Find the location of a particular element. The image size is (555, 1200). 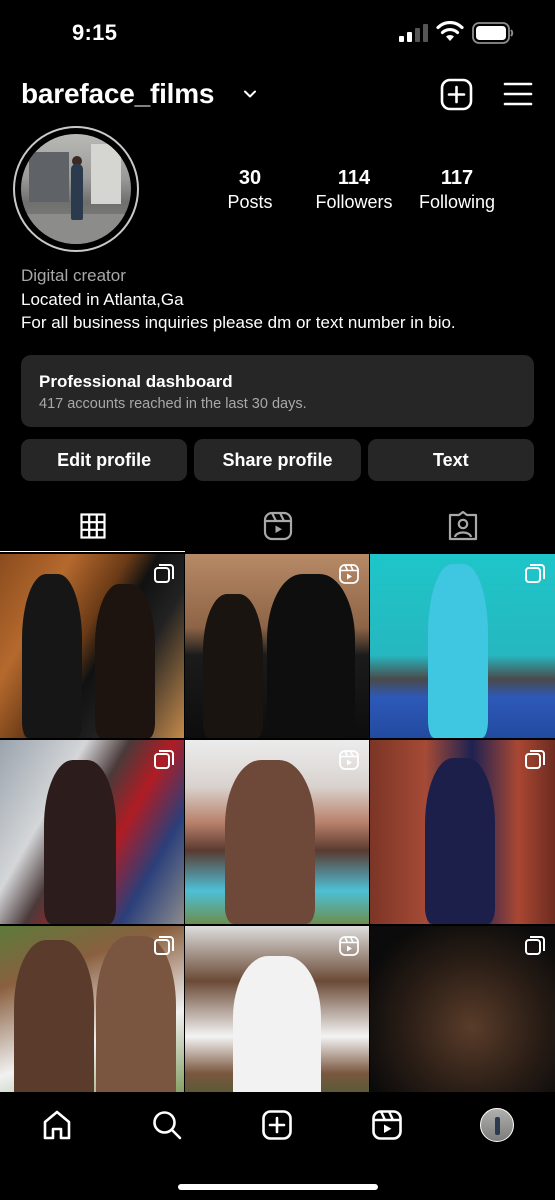

text-button: Text is located at coordinates (450, 460).